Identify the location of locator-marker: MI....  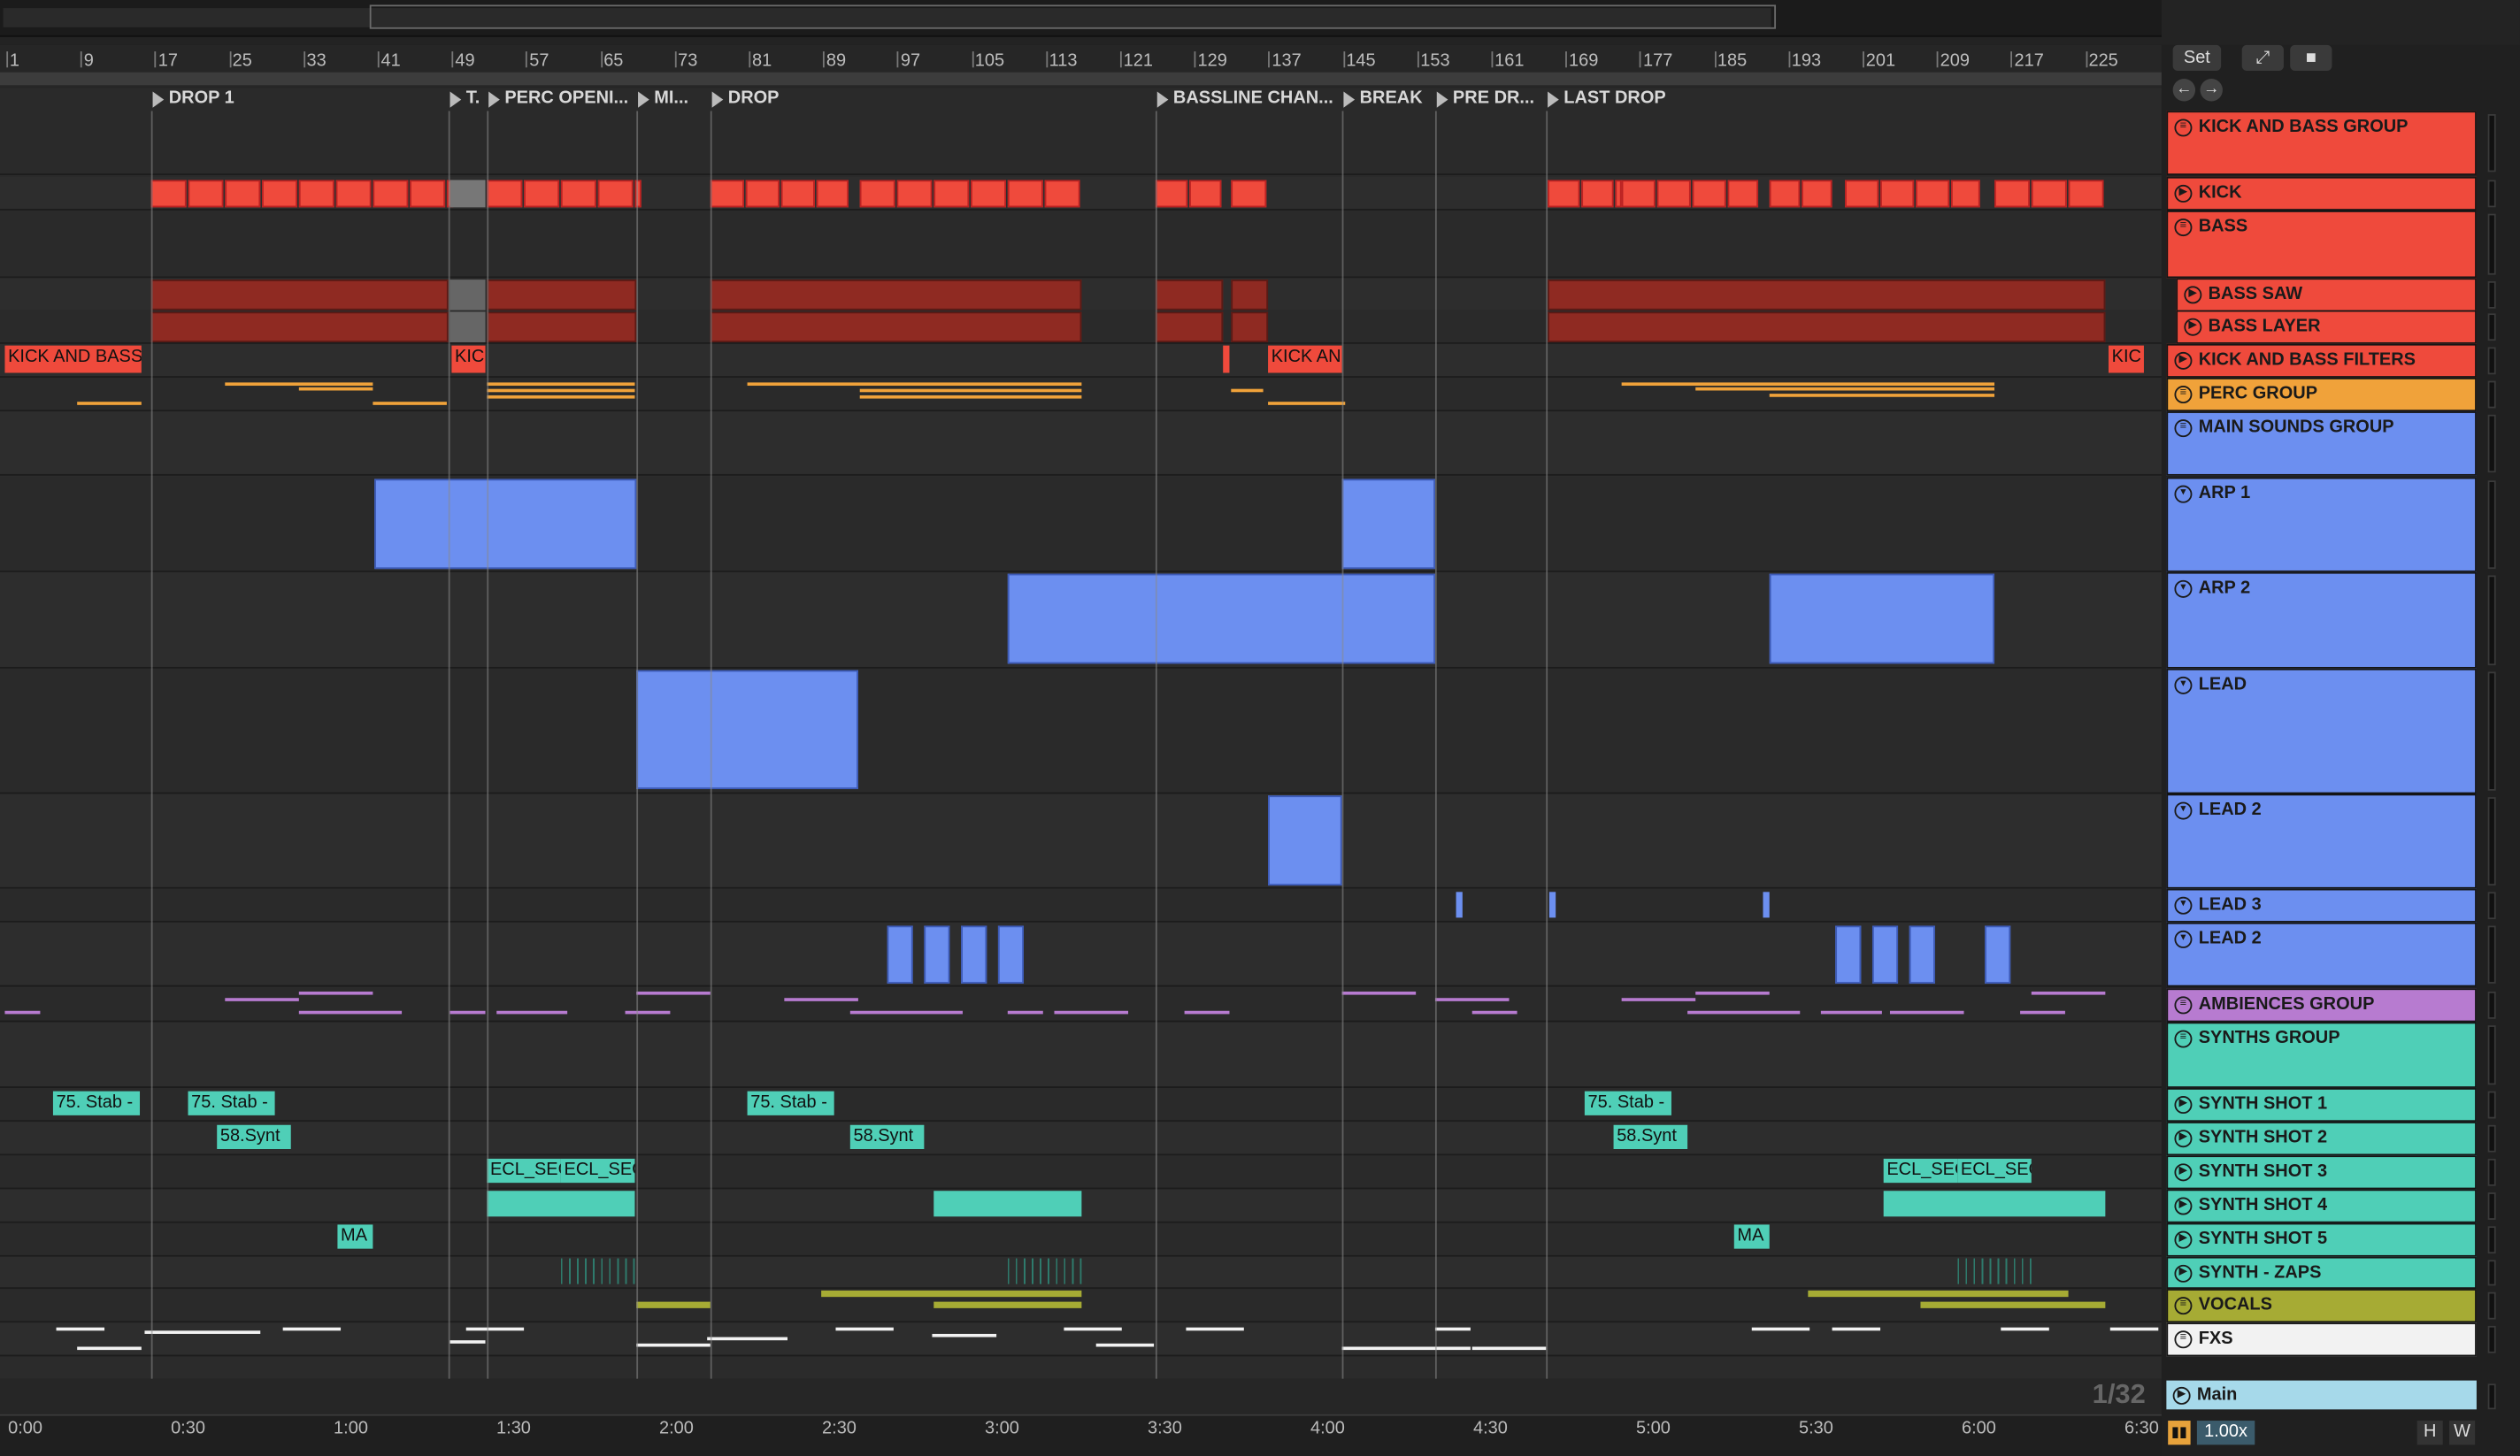
(673, 99).